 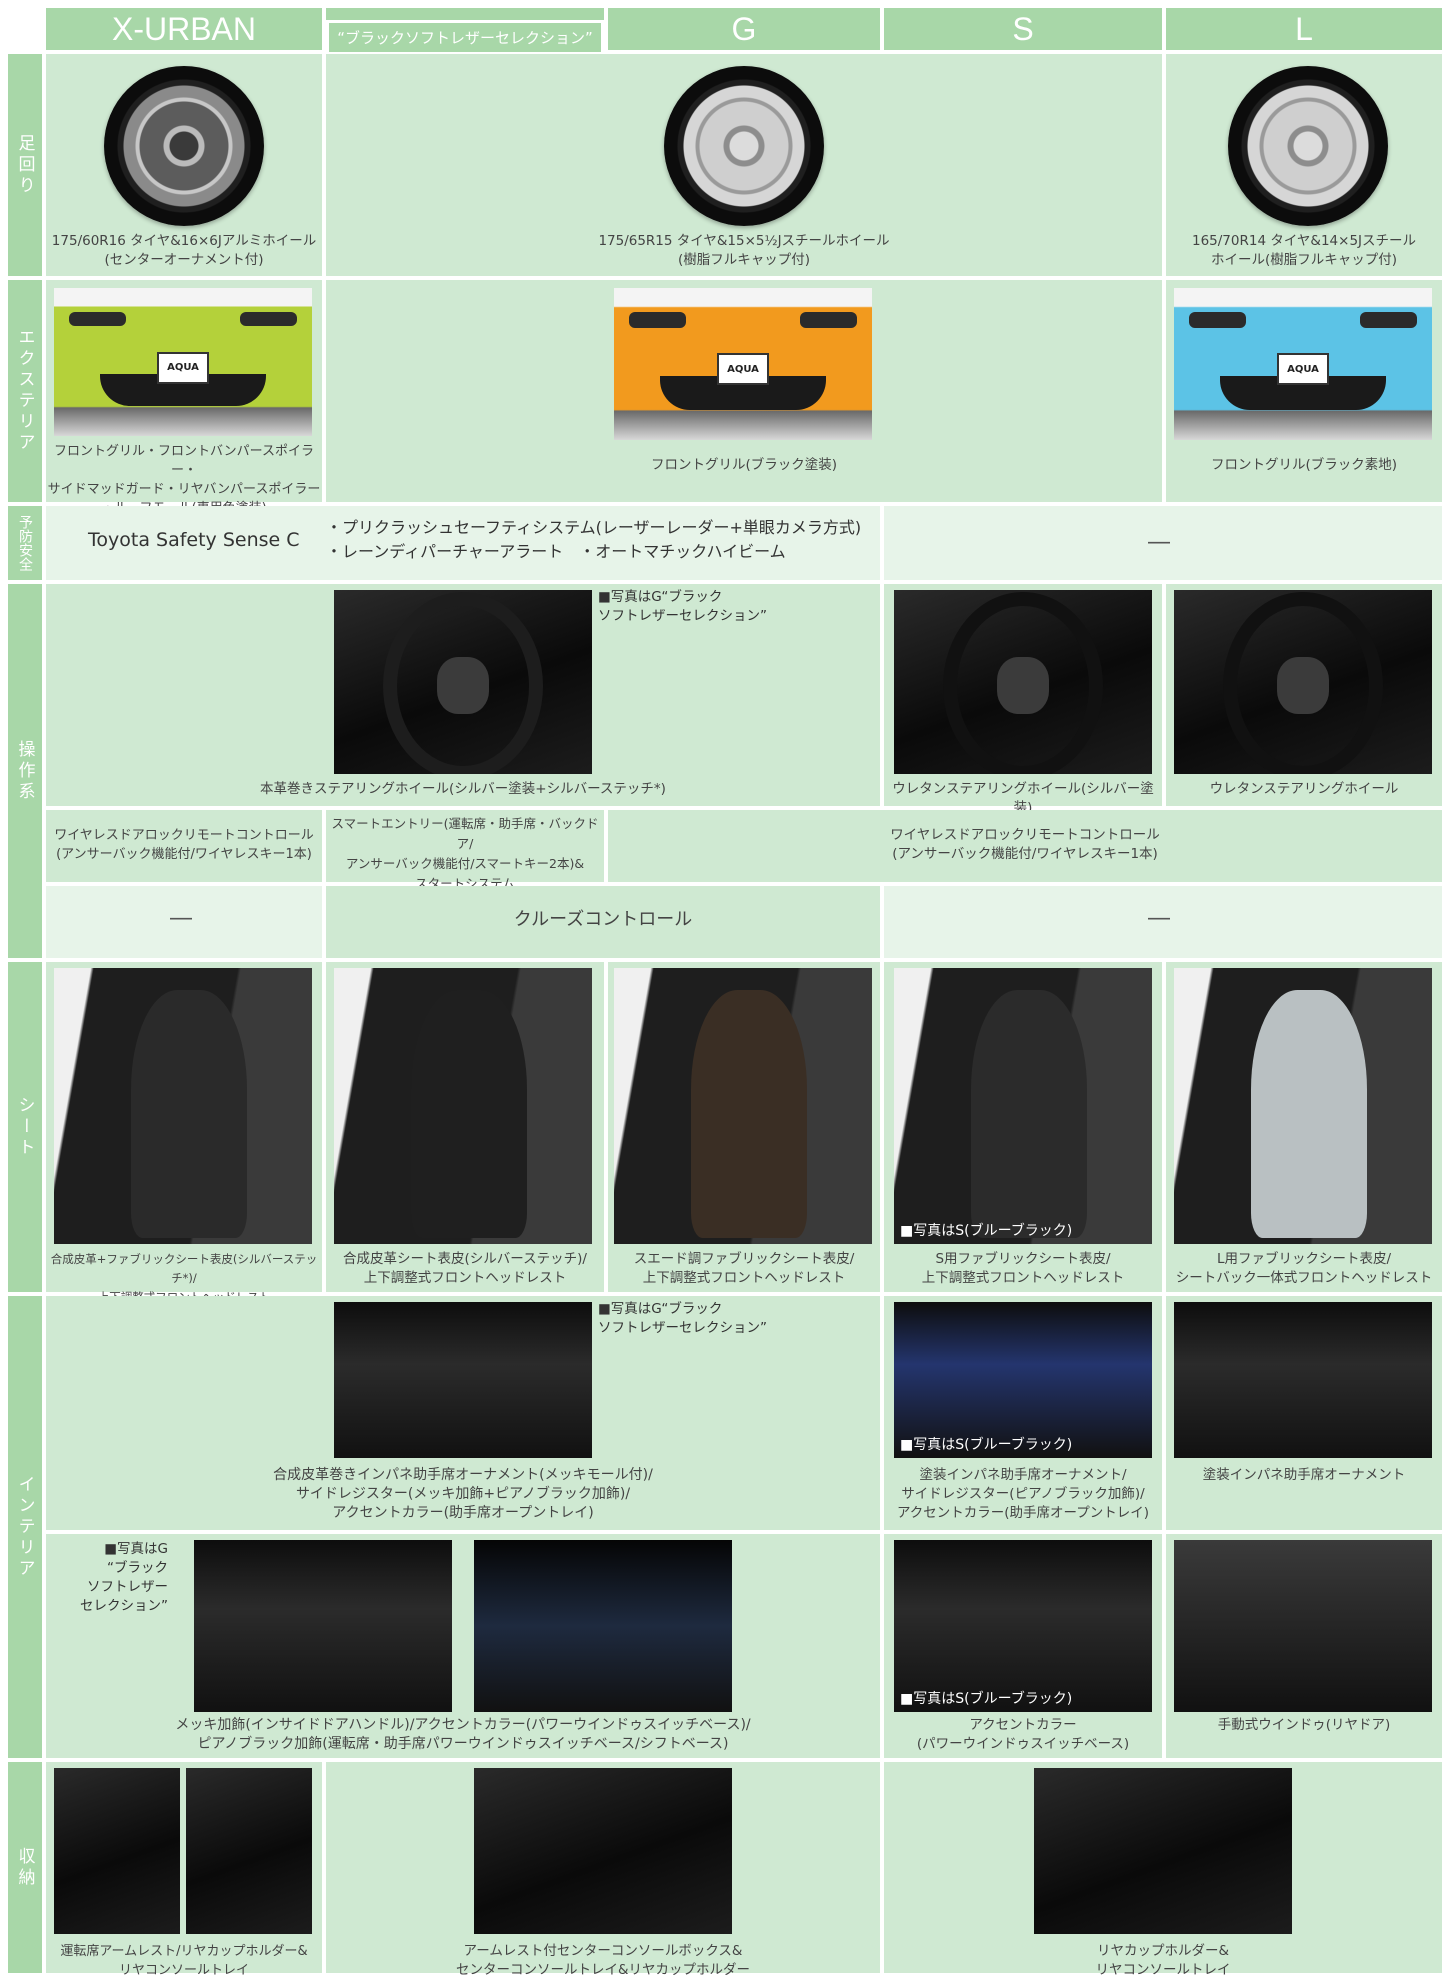 What do you see at coordinates (25, 543) in the screenshot?
I see `section-label: 予防安全` at bounding box center [25, 543].